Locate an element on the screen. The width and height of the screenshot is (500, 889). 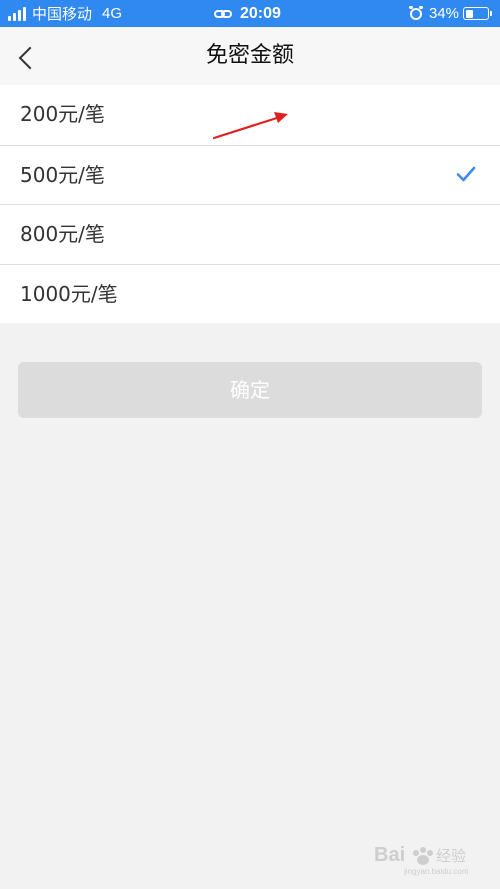
nav-bar: 免密金额 is located at coordinates (250, 56).